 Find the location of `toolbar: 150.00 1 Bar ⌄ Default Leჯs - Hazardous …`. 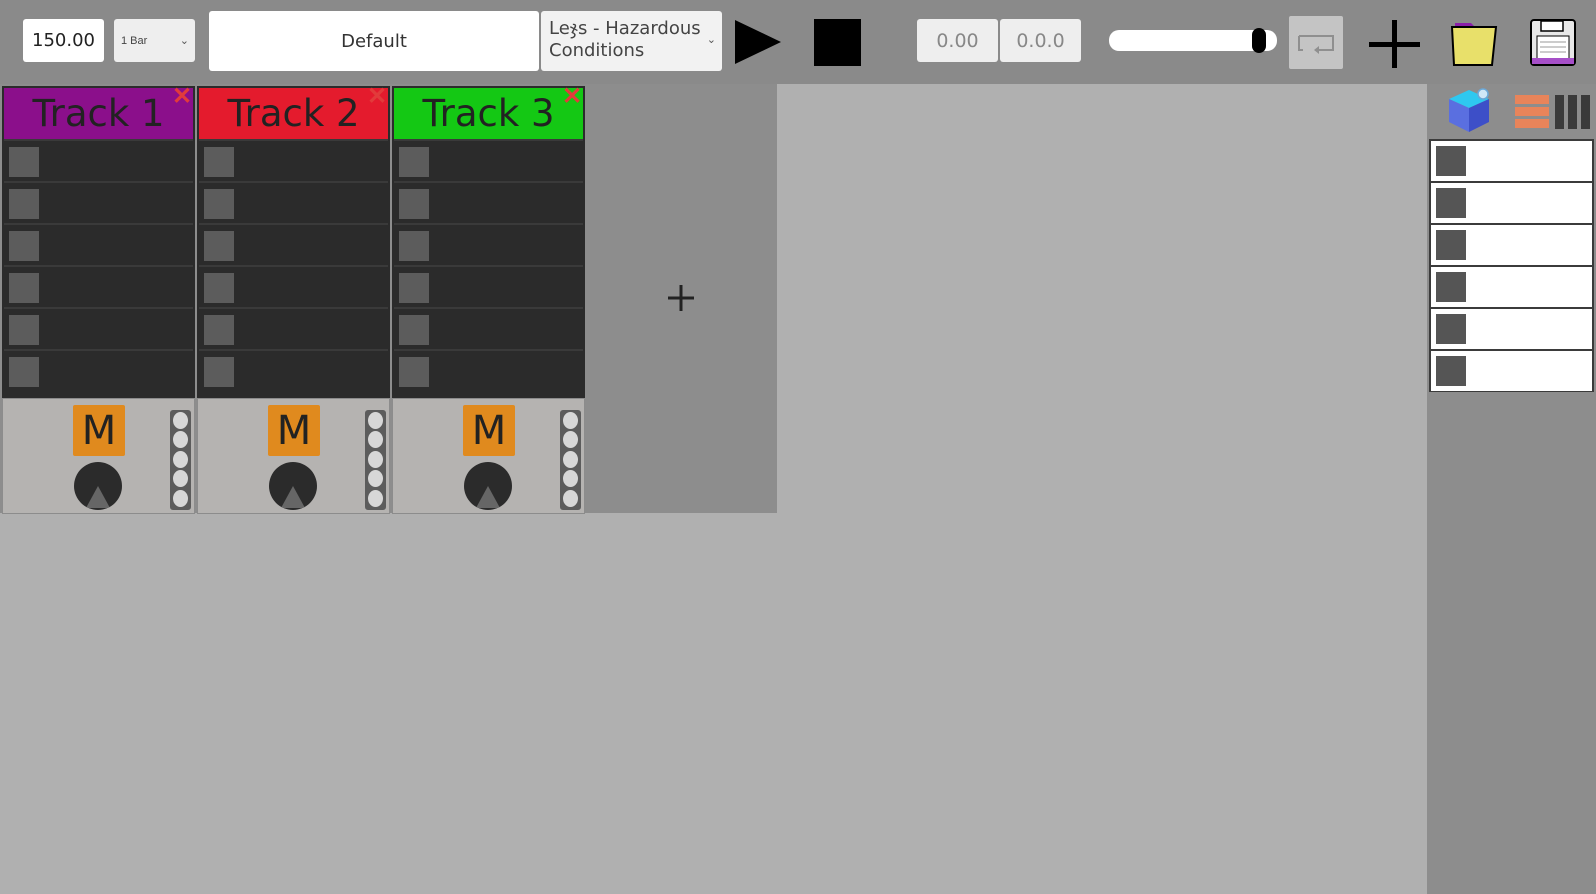

toolbar: 150.00 1 Bar ⌄ Default Leჯs - Hazardous … is located at coordinates (798, 42).